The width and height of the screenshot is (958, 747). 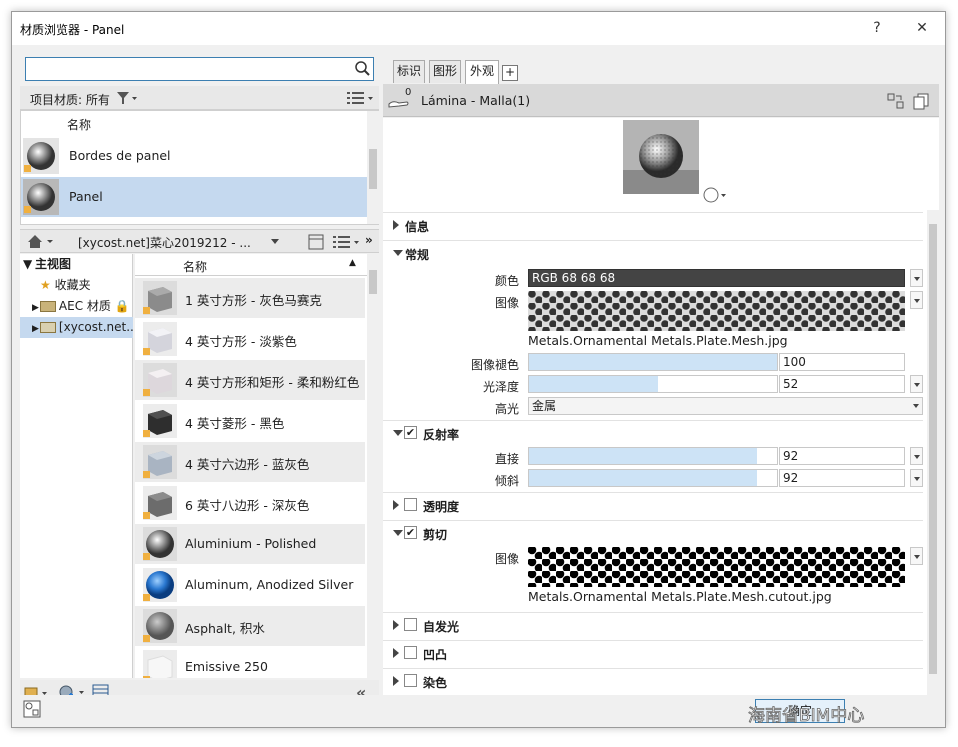 What do you see at coordinates (916, 456) in the screenshot?
I see `direct-dropdown` at bounding box center [916, 456].